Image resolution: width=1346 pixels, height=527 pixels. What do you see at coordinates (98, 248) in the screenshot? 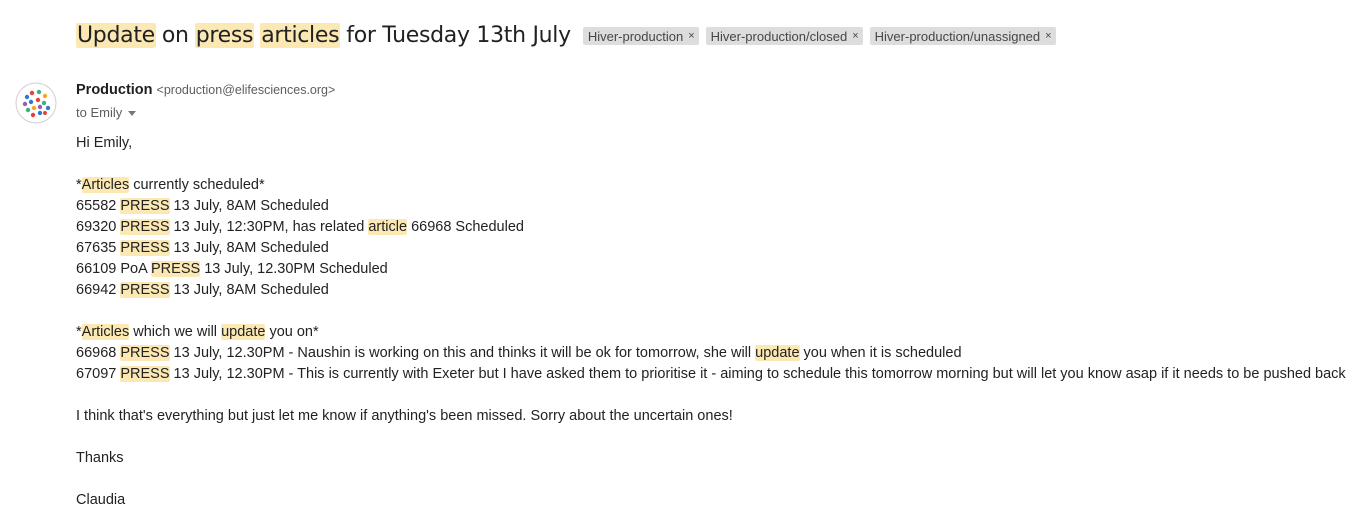
I see `body-text-segment: 67635` at bounding box center [98, 248].